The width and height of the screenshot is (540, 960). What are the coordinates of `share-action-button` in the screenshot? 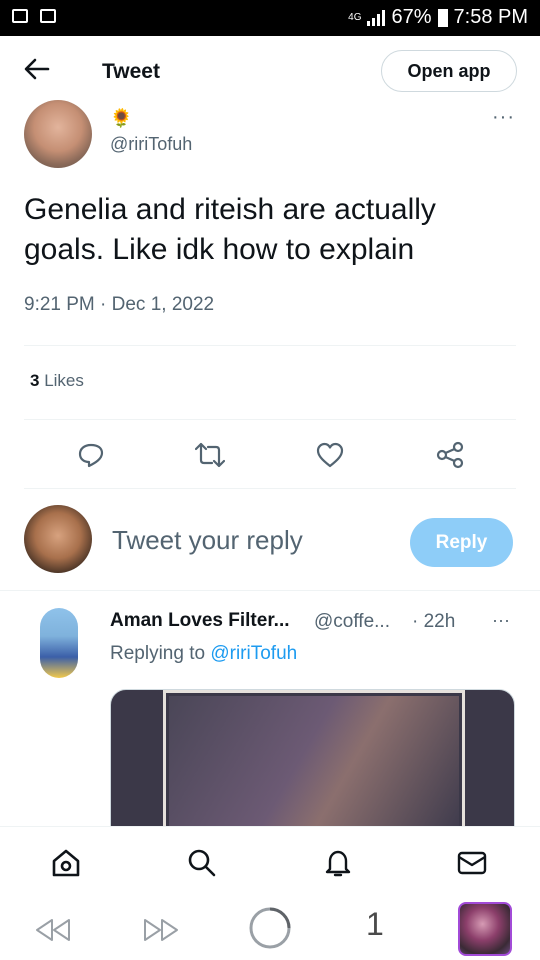 It's located at (450, 455).